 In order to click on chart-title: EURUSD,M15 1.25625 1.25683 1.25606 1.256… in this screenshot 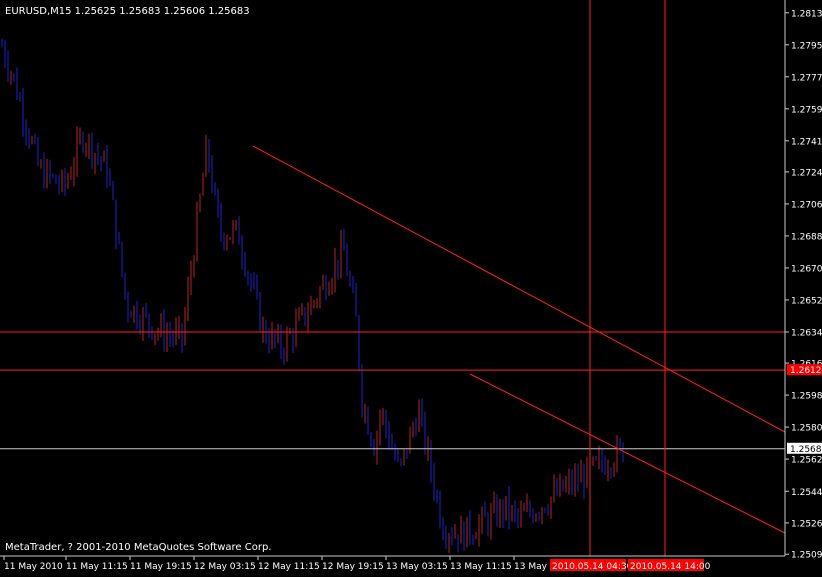, I will do `click(127, 11)`.